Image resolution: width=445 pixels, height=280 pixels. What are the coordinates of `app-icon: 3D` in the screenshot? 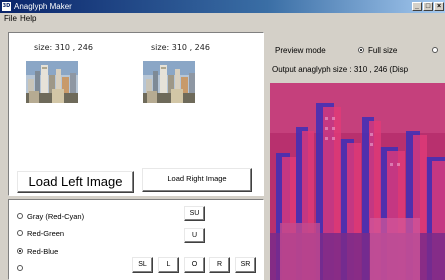 It's located at (6, 6).